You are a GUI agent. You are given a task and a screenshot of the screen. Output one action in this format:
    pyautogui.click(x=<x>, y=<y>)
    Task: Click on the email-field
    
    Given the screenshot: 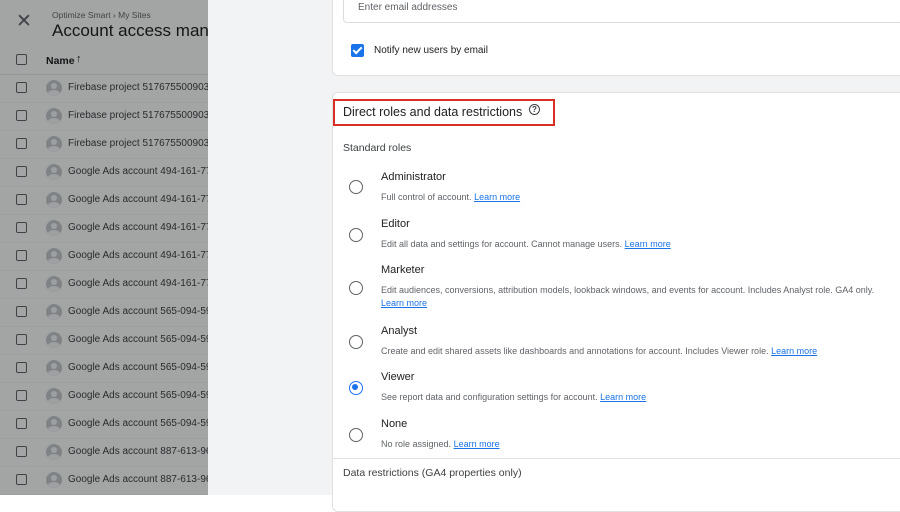 What is the action you would take?
    pyautogui.click(x=621, y=11)
    